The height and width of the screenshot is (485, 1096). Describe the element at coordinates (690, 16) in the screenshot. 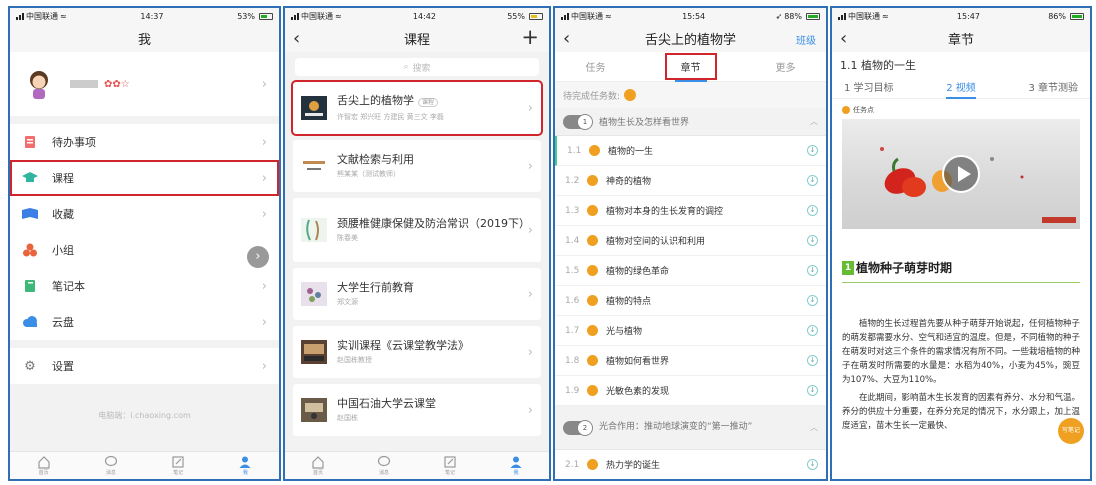

I see `status-bar: 中国联通 ≈ 15:54 ➶ 88%` at that location.